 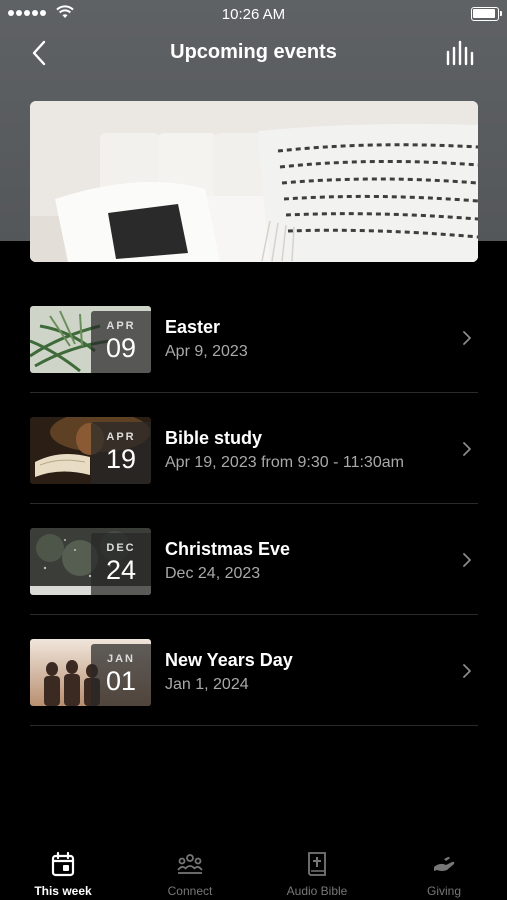 I want to click on tab-label: Giving, so click(x=443, y=891).